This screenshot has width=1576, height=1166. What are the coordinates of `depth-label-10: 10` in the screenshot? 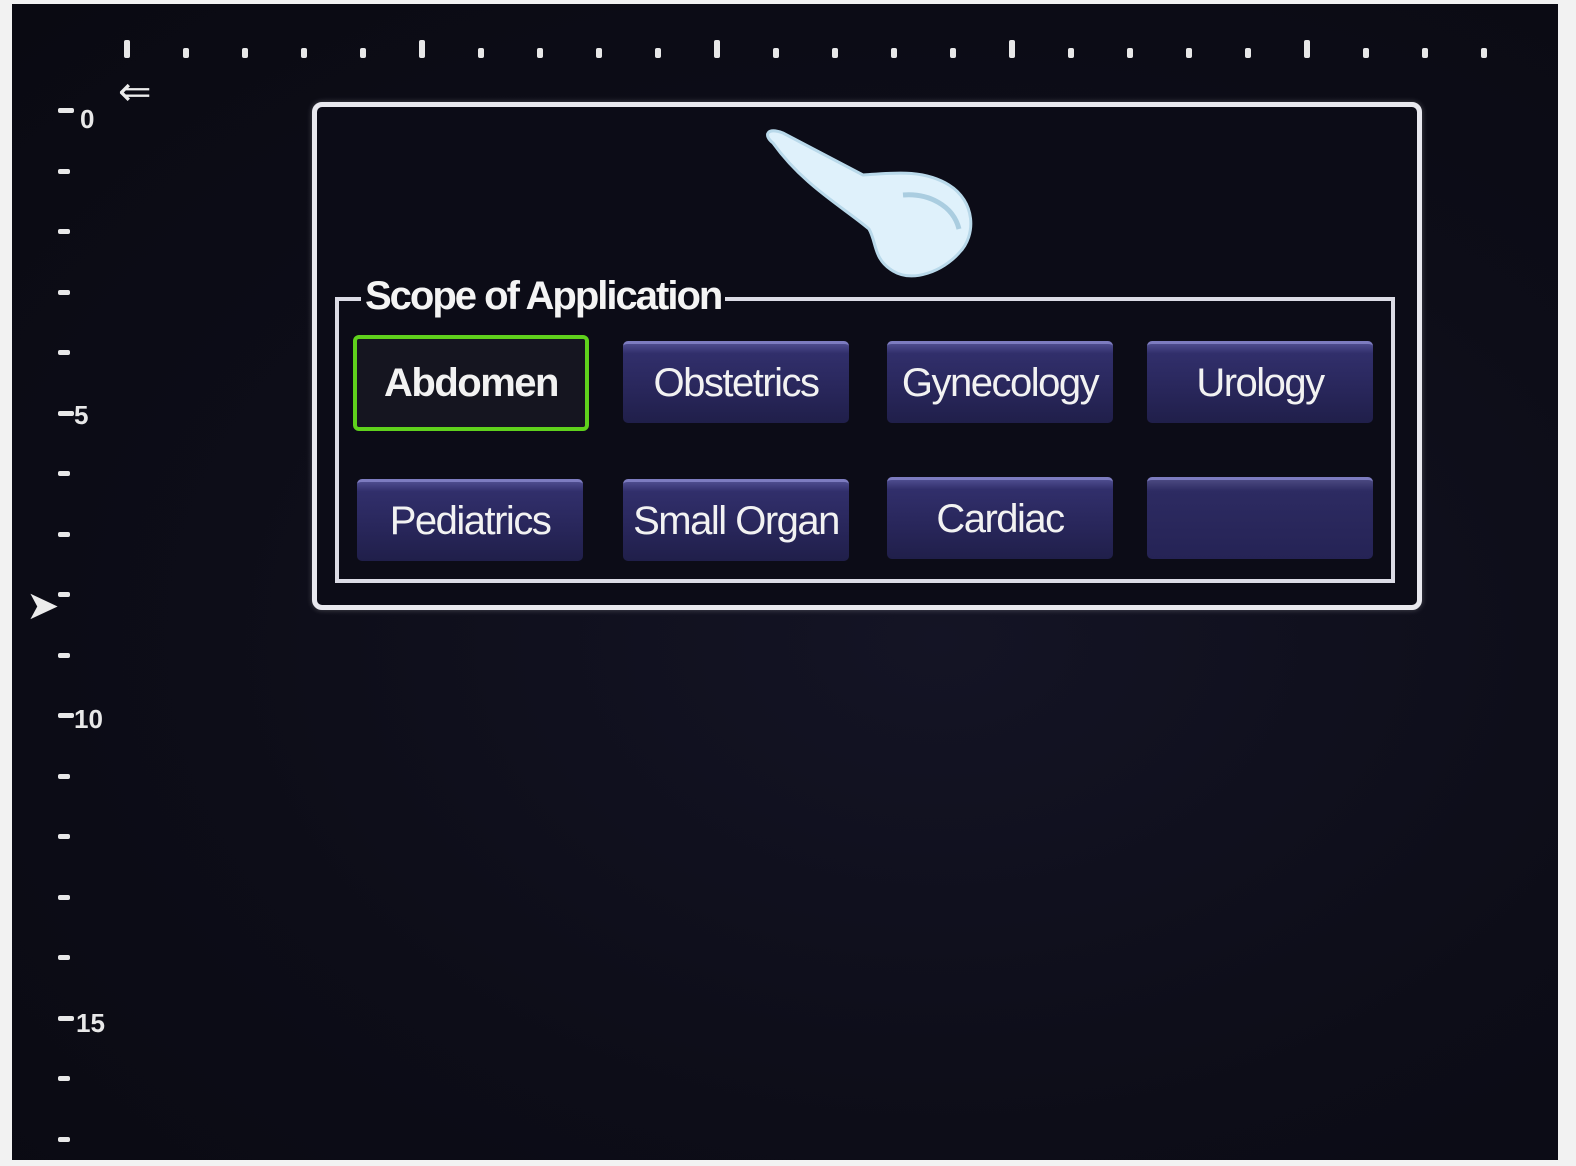 It's located at (88, 719).